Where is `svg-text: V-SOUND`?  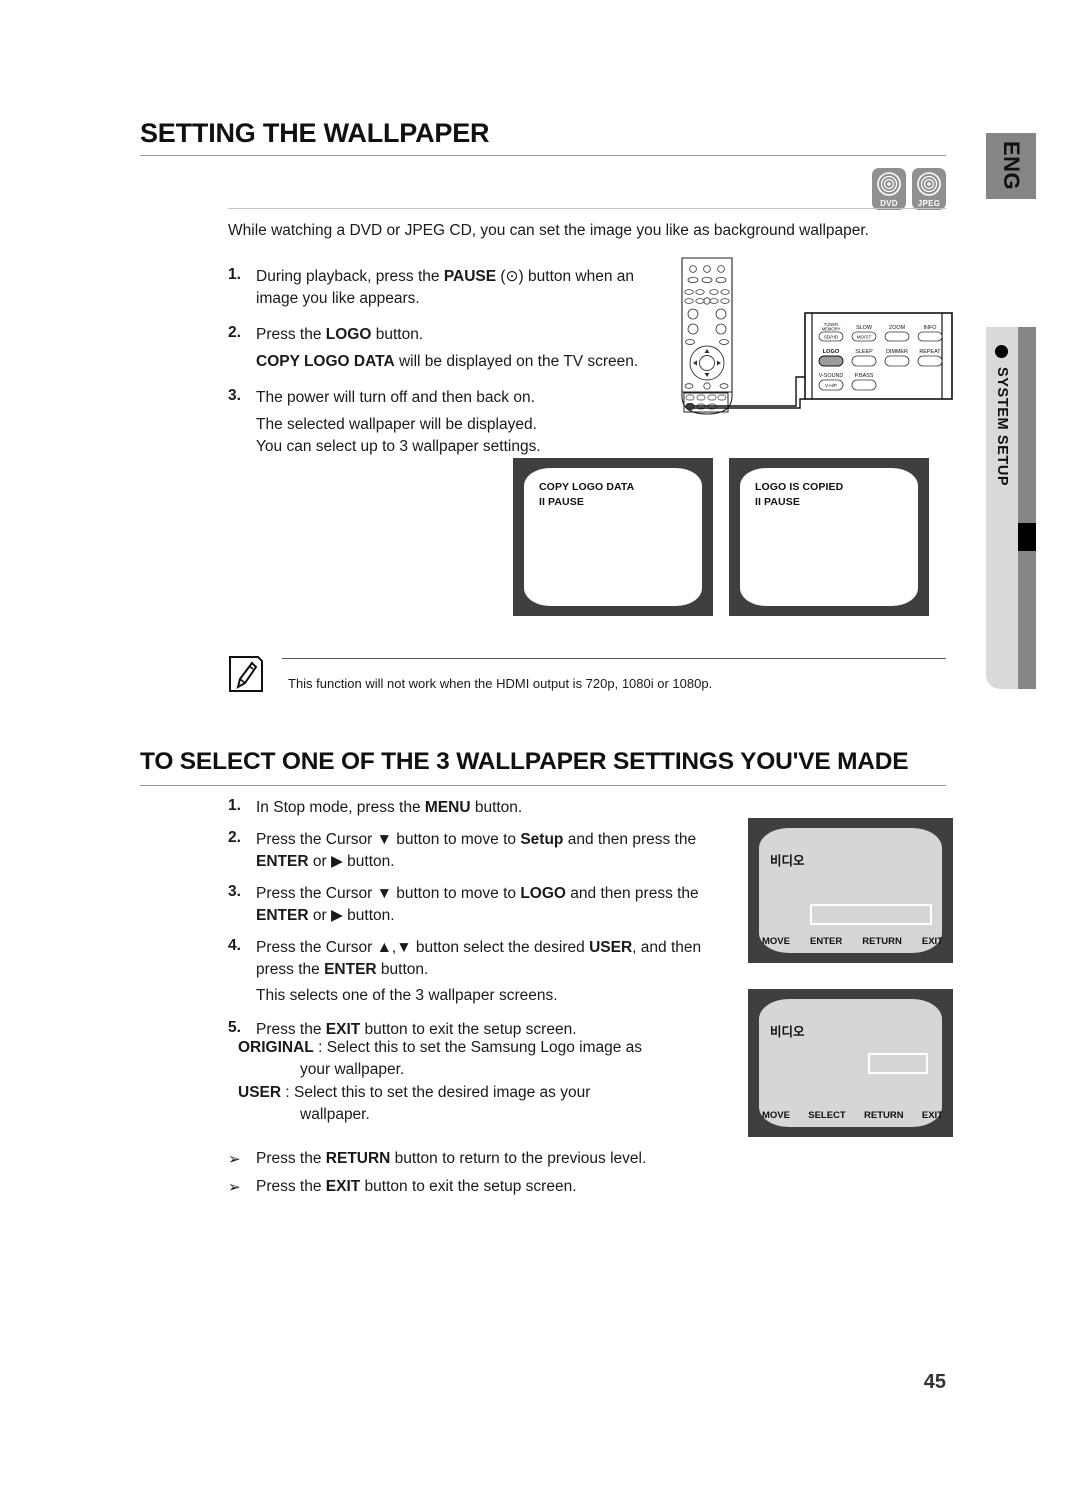 svg-text: V-SOUND is located at coordinates (831, 376).